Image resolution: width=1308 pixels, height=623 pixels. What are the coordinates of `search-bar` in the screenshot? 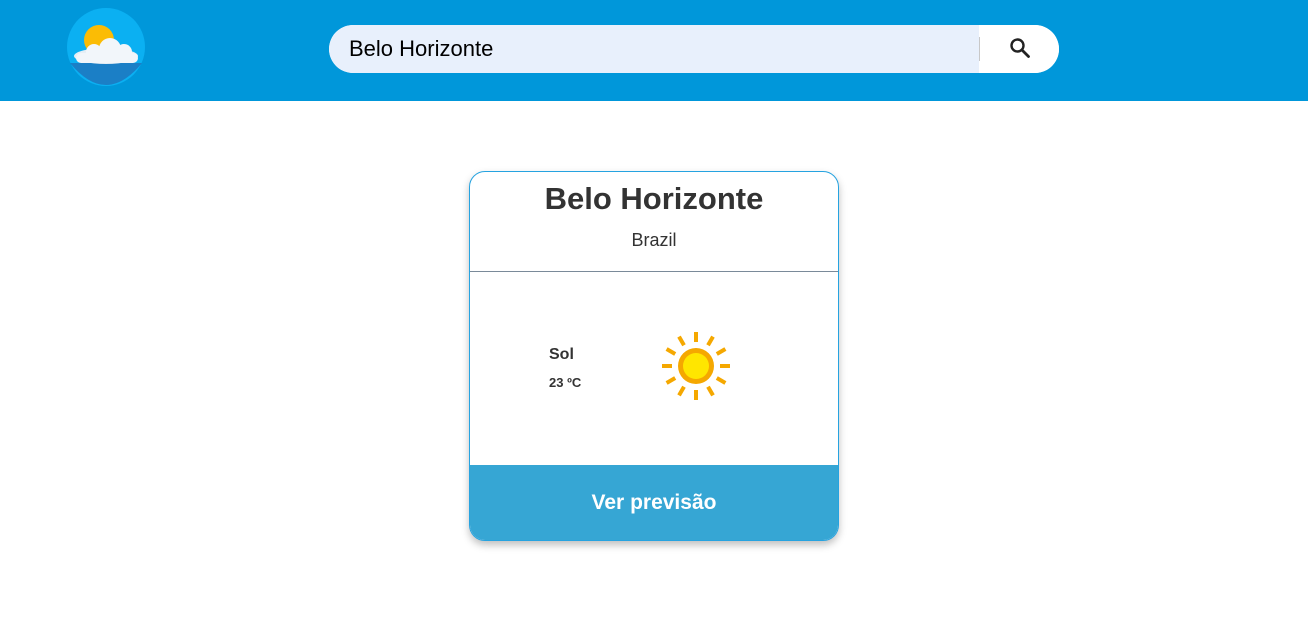 It's located at (694, 49).